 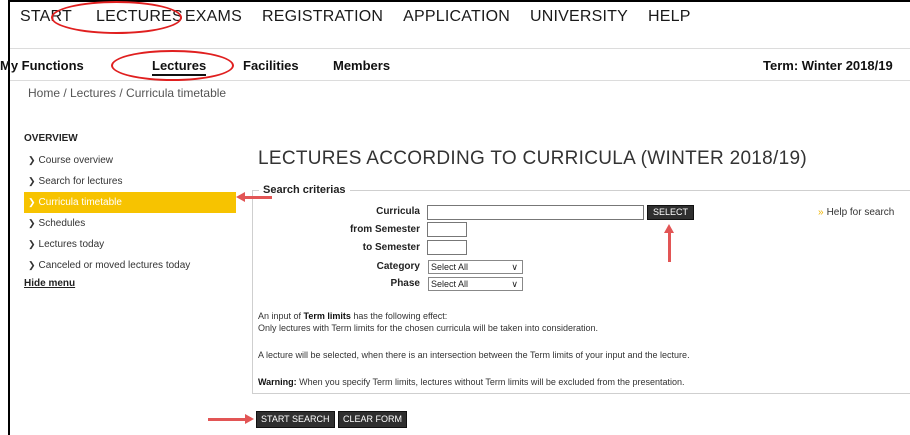 I want to click on sub-nav-my-functions: My Functions, so click(x=42, y=65).